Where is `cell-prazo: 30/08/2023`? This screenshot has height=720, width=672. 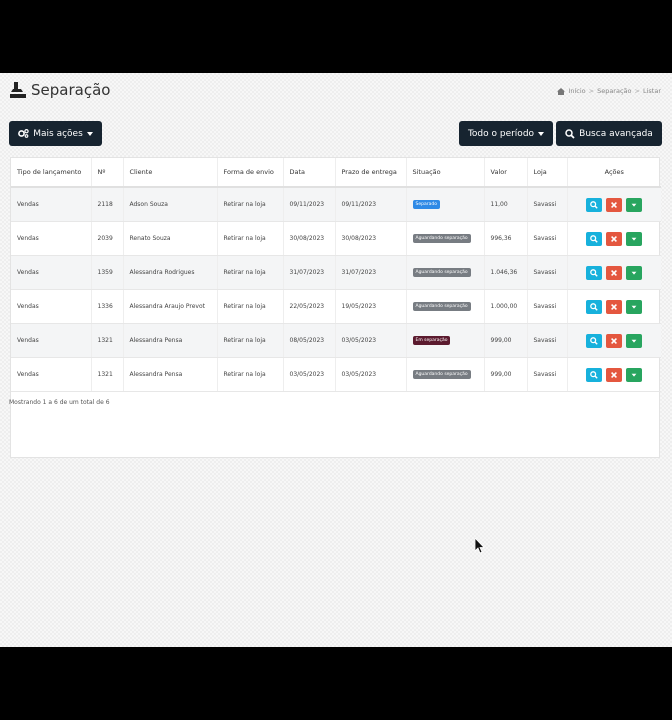 cell-prazo: 30/08/2023 is located at coordinates (371, 238).